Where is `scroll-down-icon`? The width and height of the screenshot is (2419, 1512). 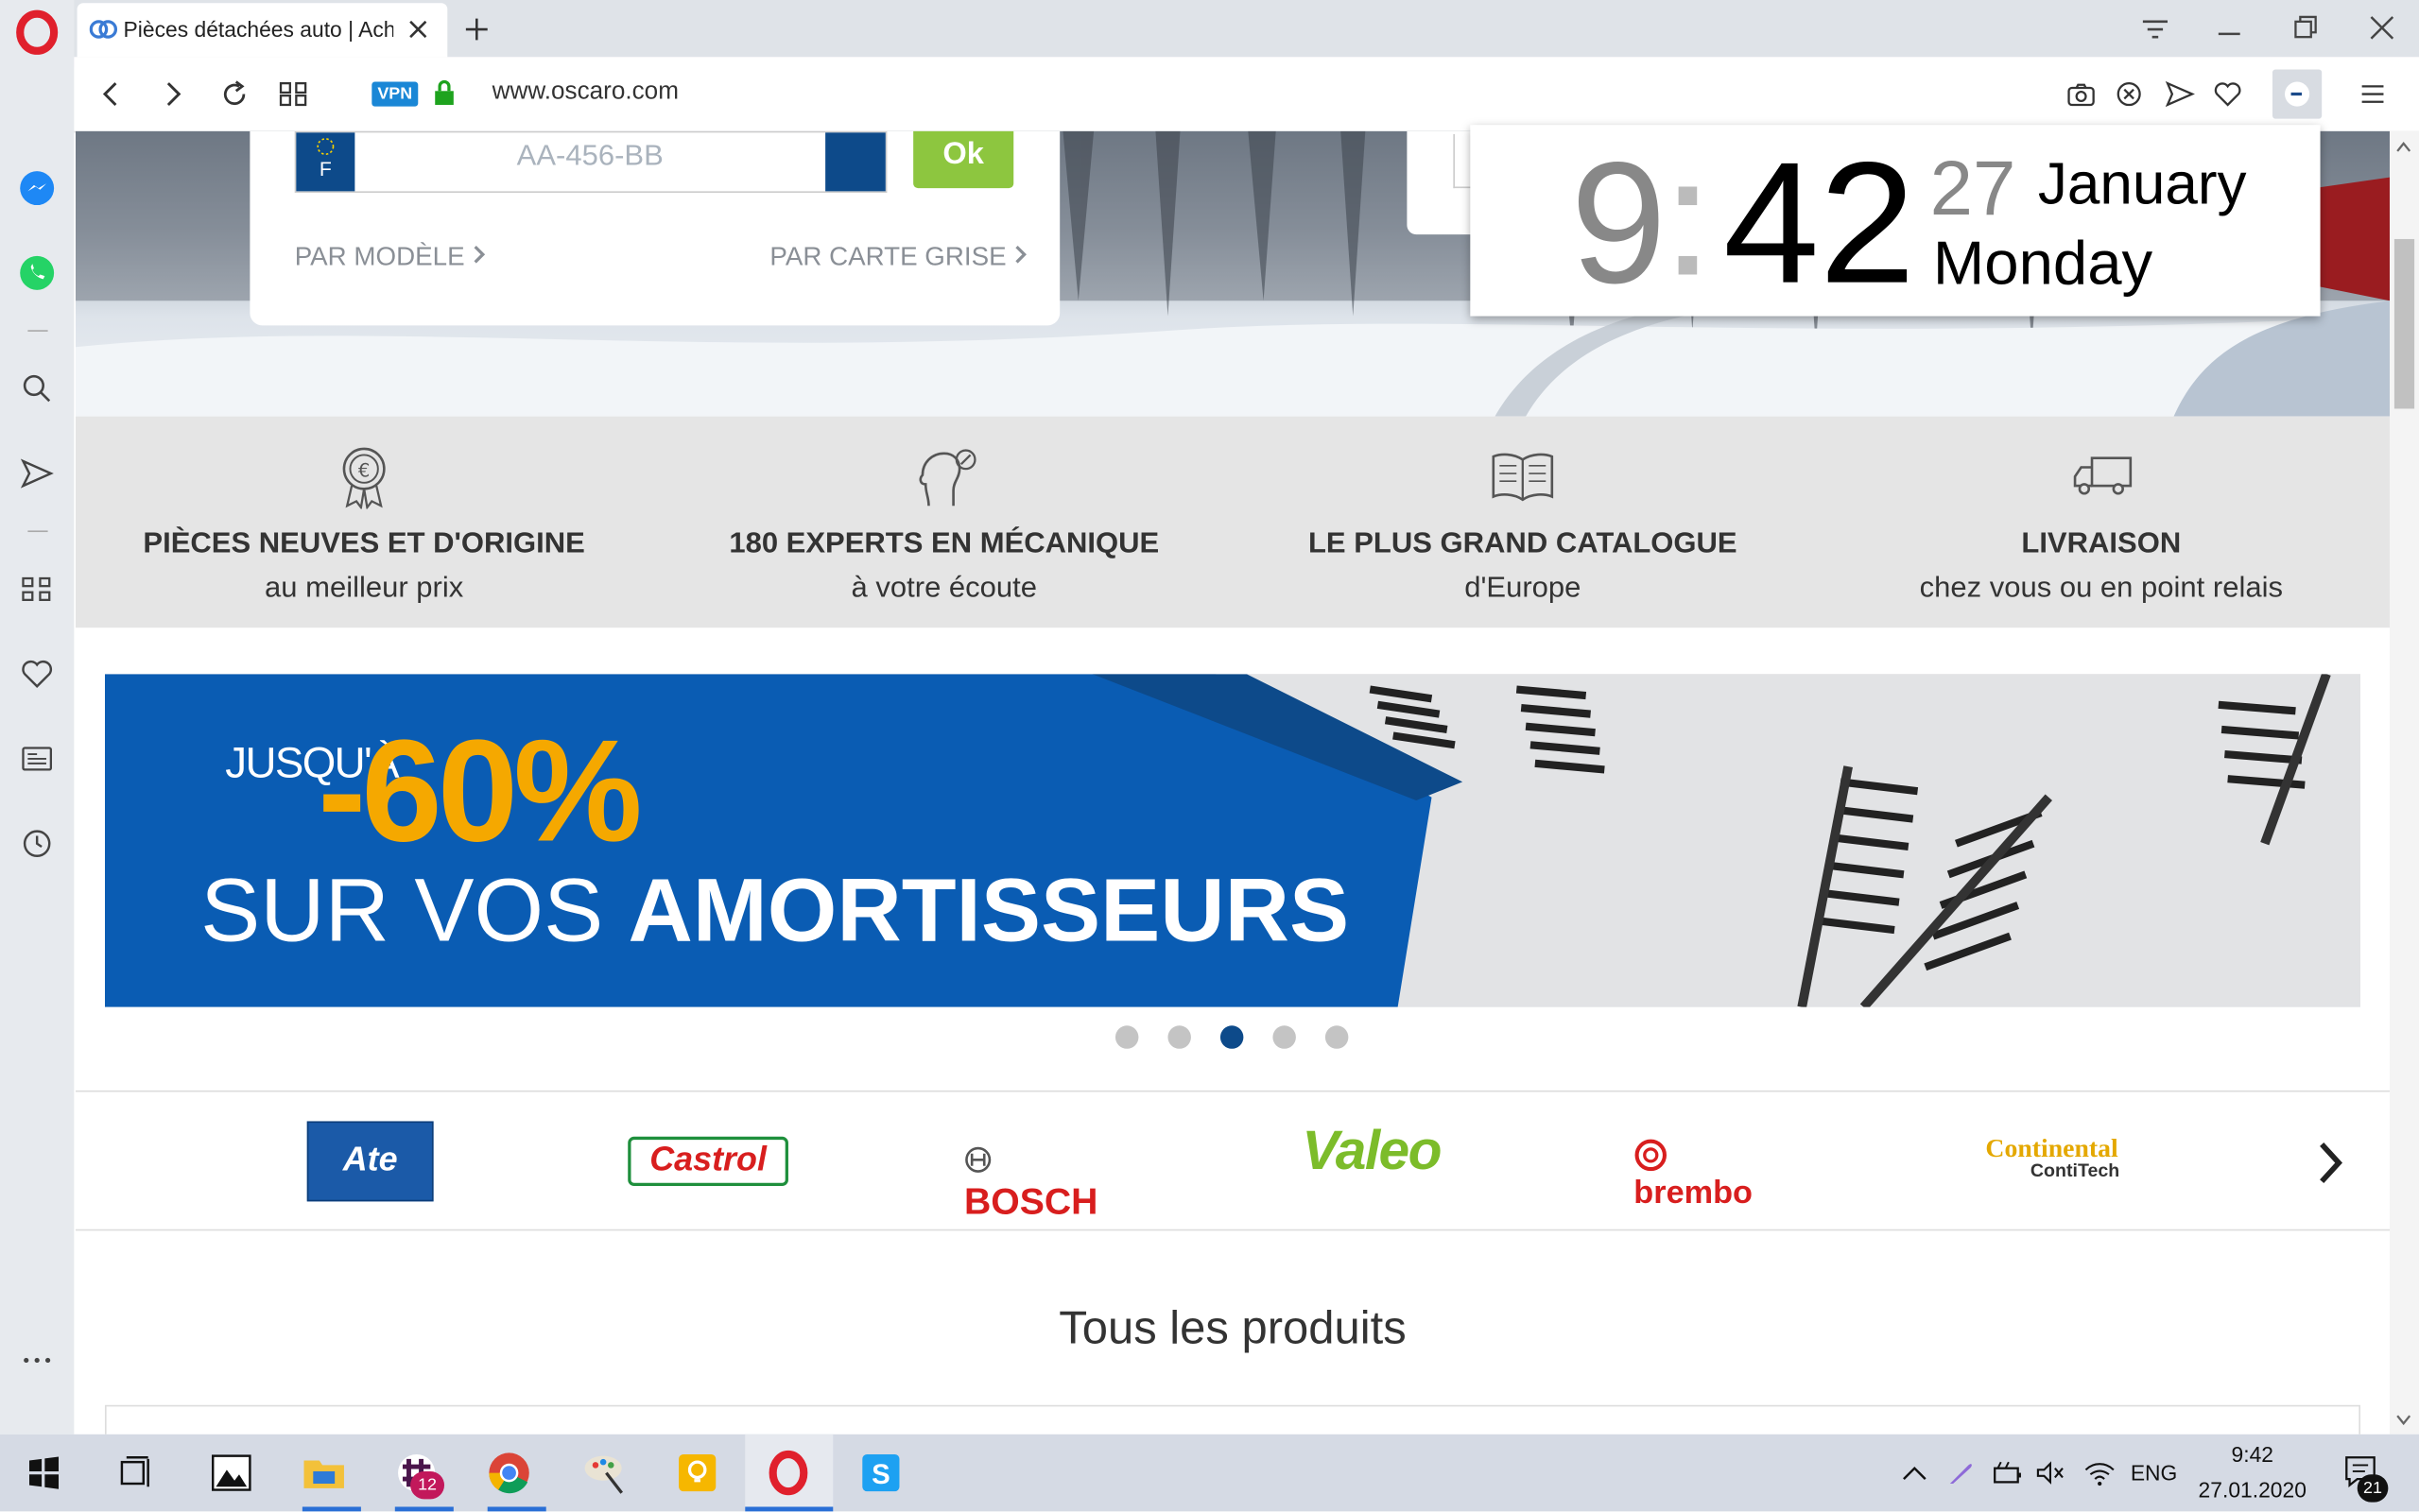 scroll-down-icon is located at coordinates (2404, 1421).